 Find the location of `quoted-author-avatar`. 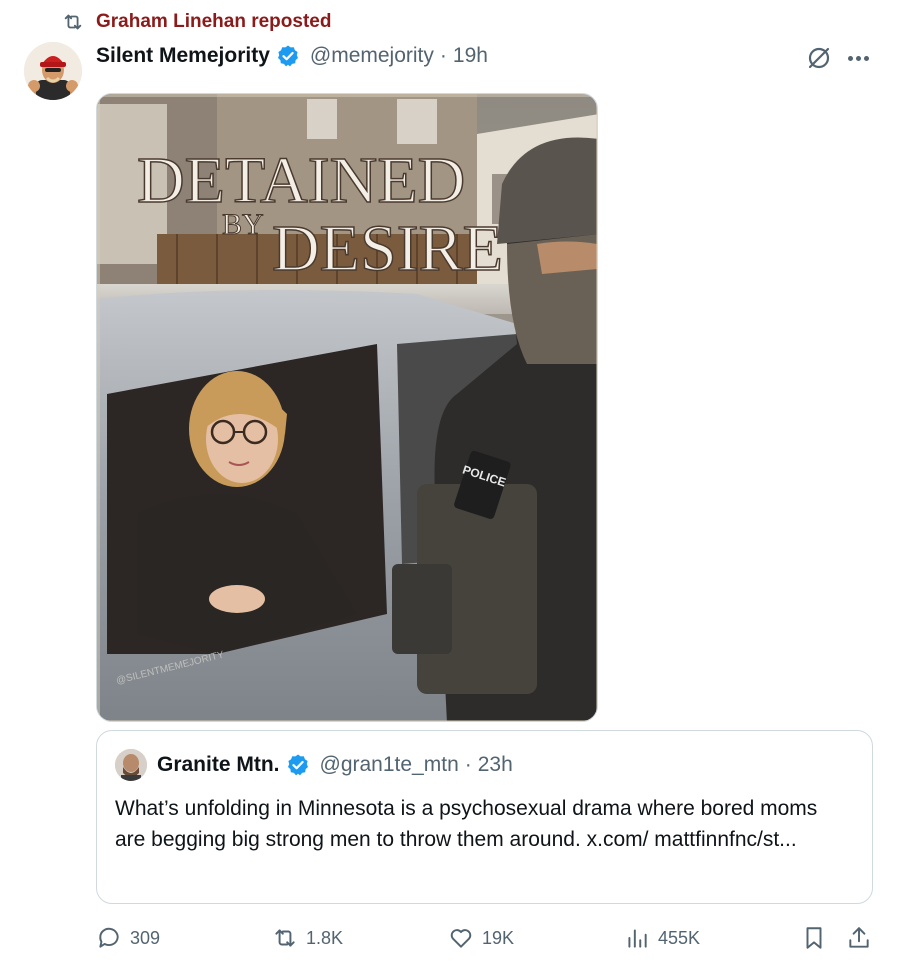

quoted-author-avatar is located at coordinates (131, 765).